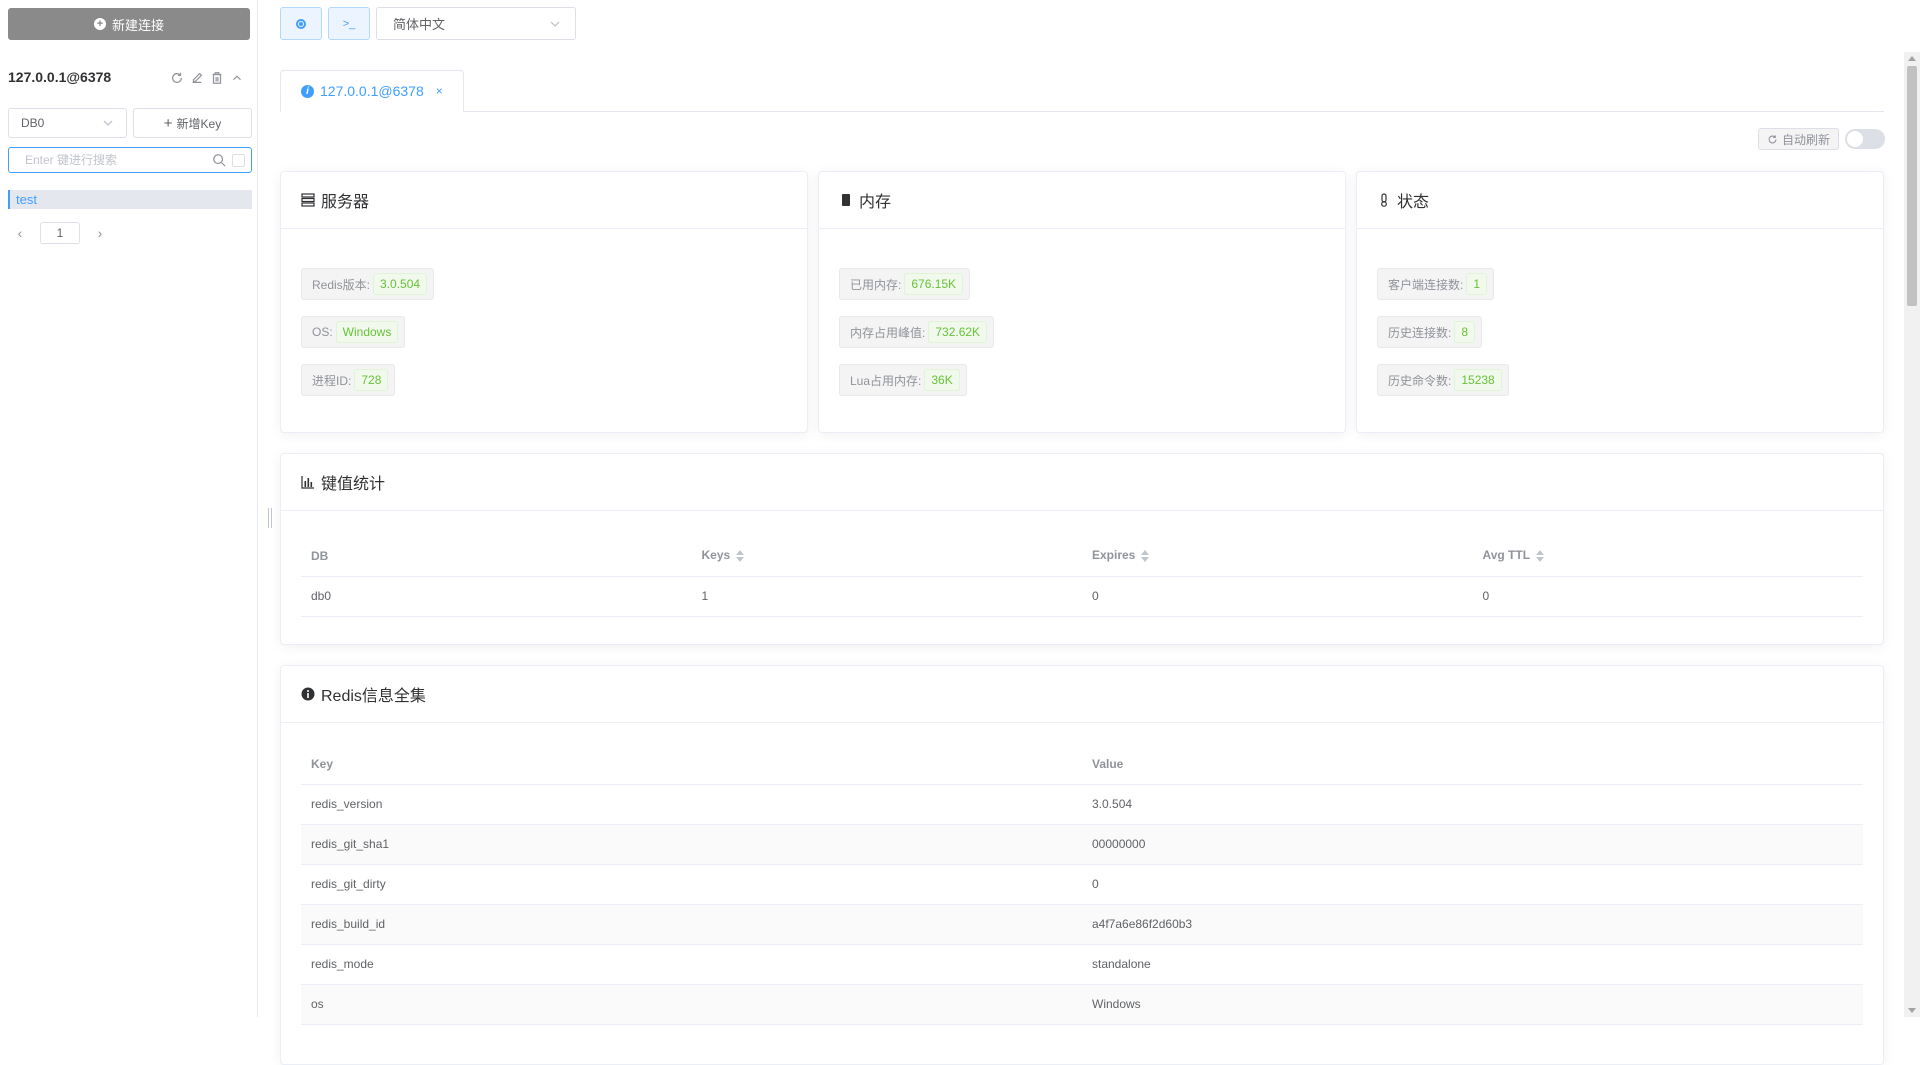 The height and width of the screenshot is (1065, 1920). What do you see at coordinates (1472, 1004) in the screenshot?
I see `table-cell: Windows` at bounding box center [1472, 1004].